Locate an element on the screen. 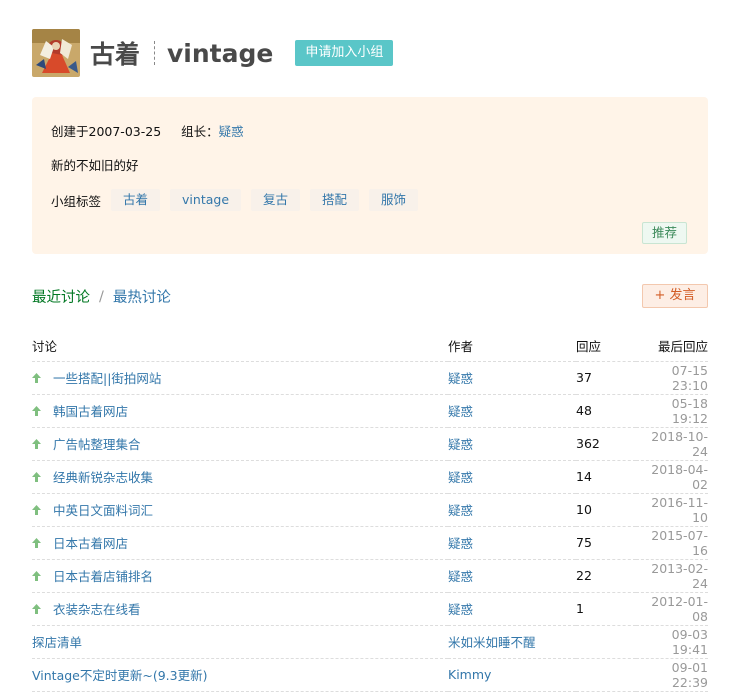  topic-cell: 探店清单 is located at coordinates (240, 642).